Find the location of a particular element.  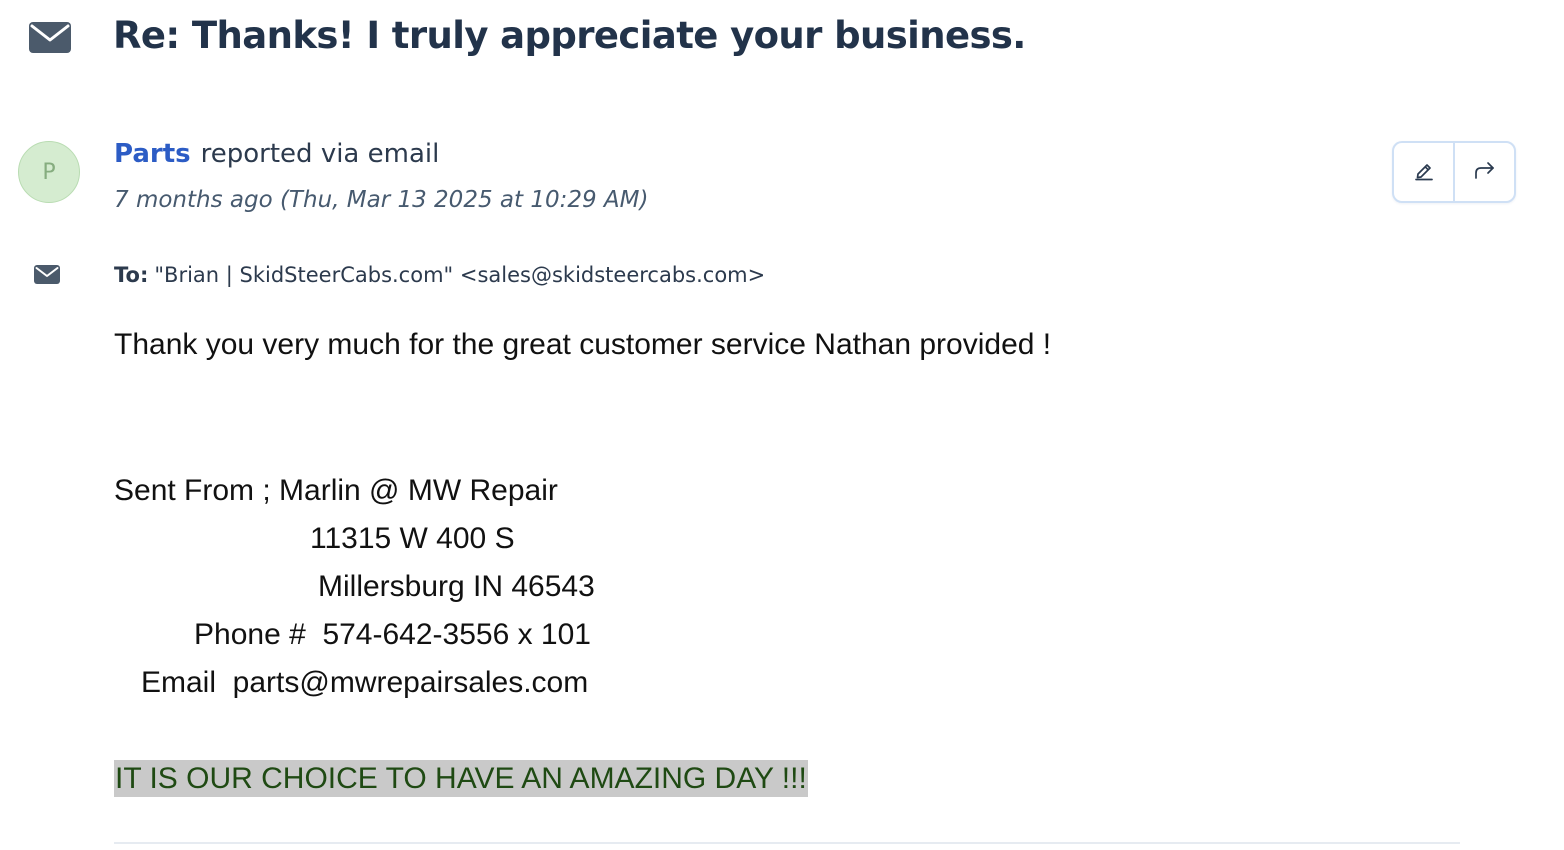

signature-phone: Phone # 574-642-3556 x 101 is located at coordinates (392, 634).